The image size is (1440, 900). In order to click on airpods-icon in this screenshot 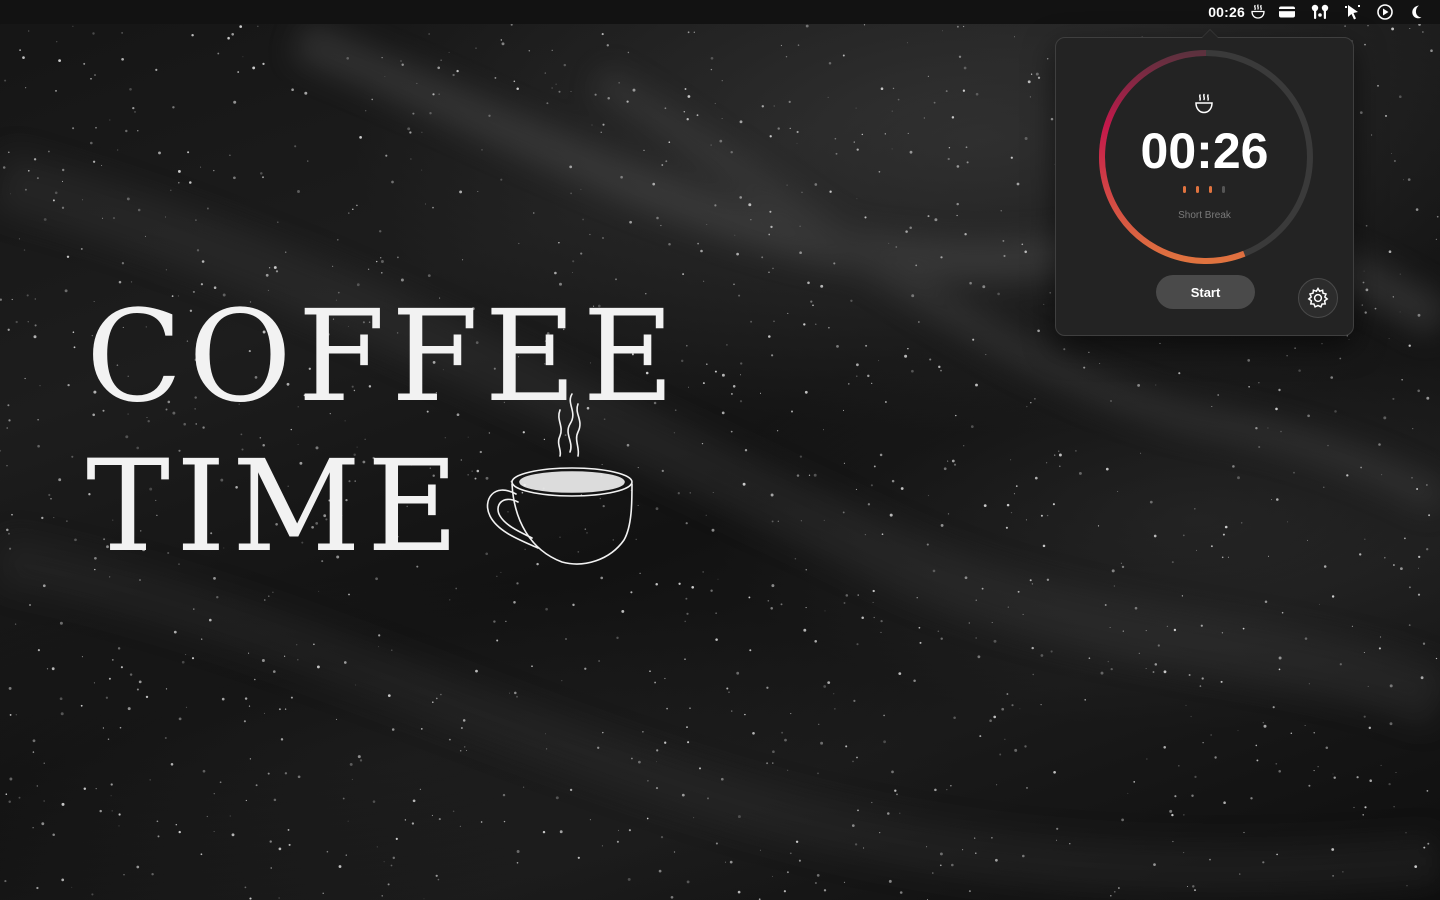, I will do `click(1320, 11)`.